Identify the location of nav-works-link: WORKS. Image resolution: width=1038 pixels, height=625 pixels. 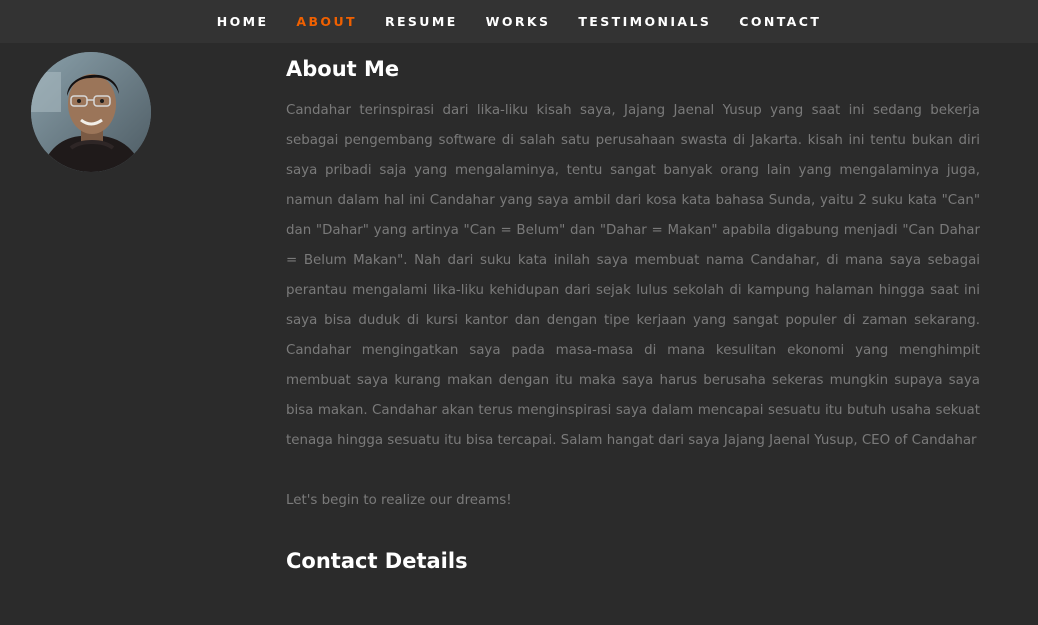
(518, 21).